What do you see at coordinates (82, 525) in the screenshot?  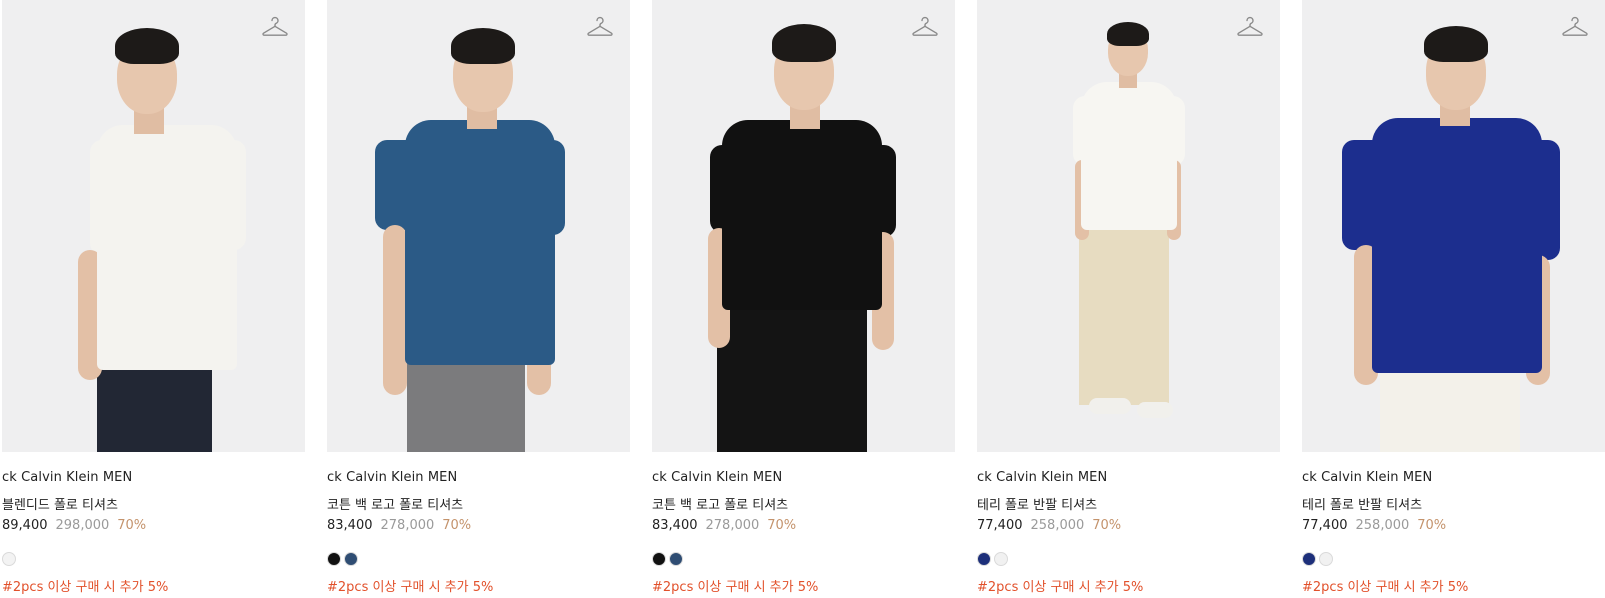 I see `original-price: 298,000` at bounding box center [82, 525].